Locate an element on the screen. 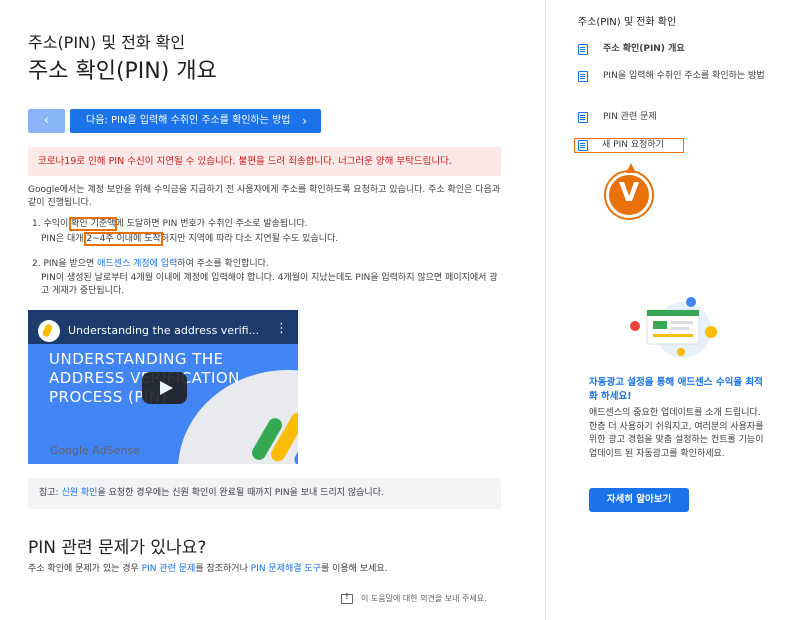  prev-button: ‹ is located at coordinates (46, 121).